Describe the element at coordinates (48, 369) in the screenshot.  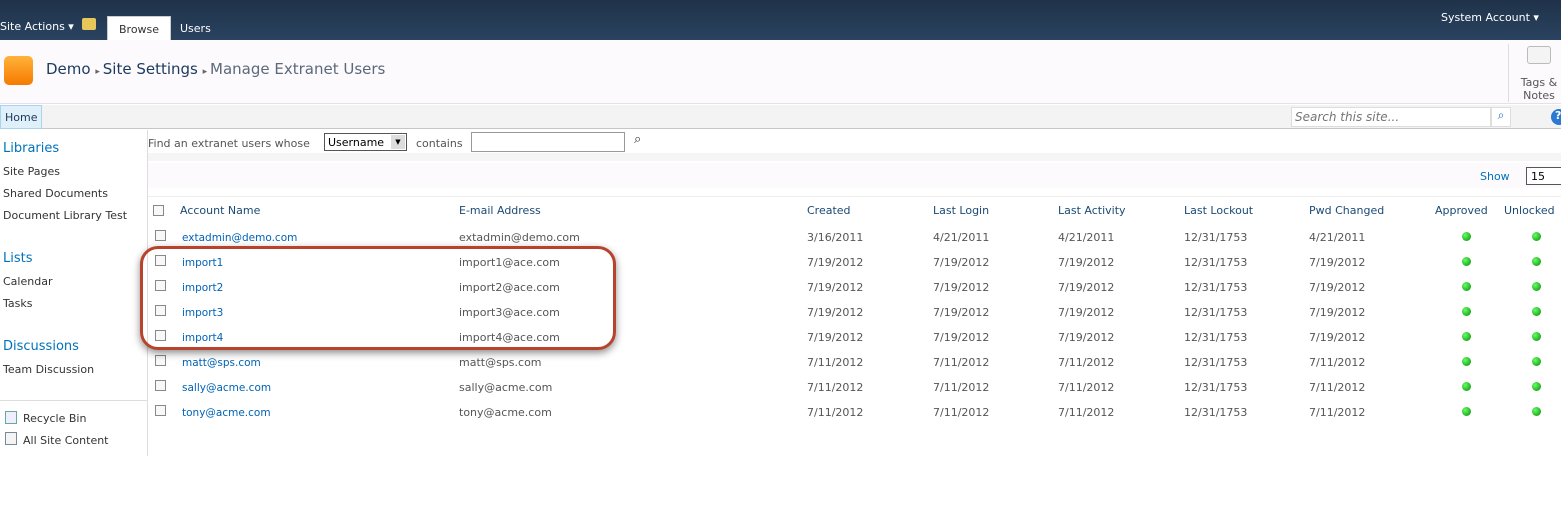
I see `sidebar-item-team-discussion: Team Discussion` at that location.